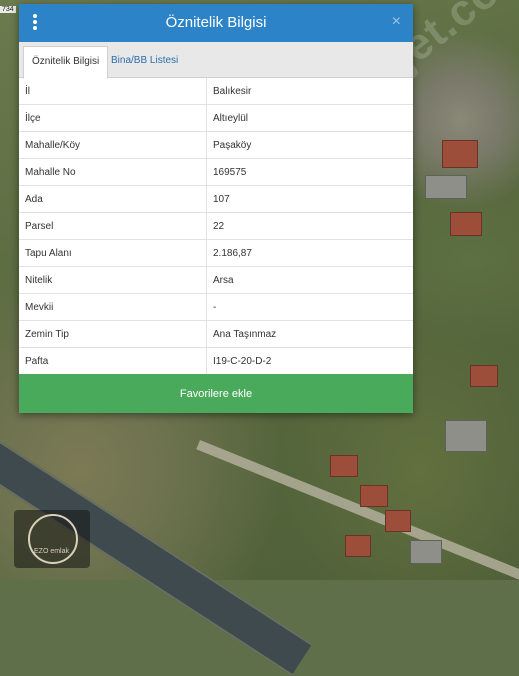 This screenshot has width=519, height=676. Describe the element at coordinates (8, 9) in the screenshot. I see `map-scale-label: 734` at that location.